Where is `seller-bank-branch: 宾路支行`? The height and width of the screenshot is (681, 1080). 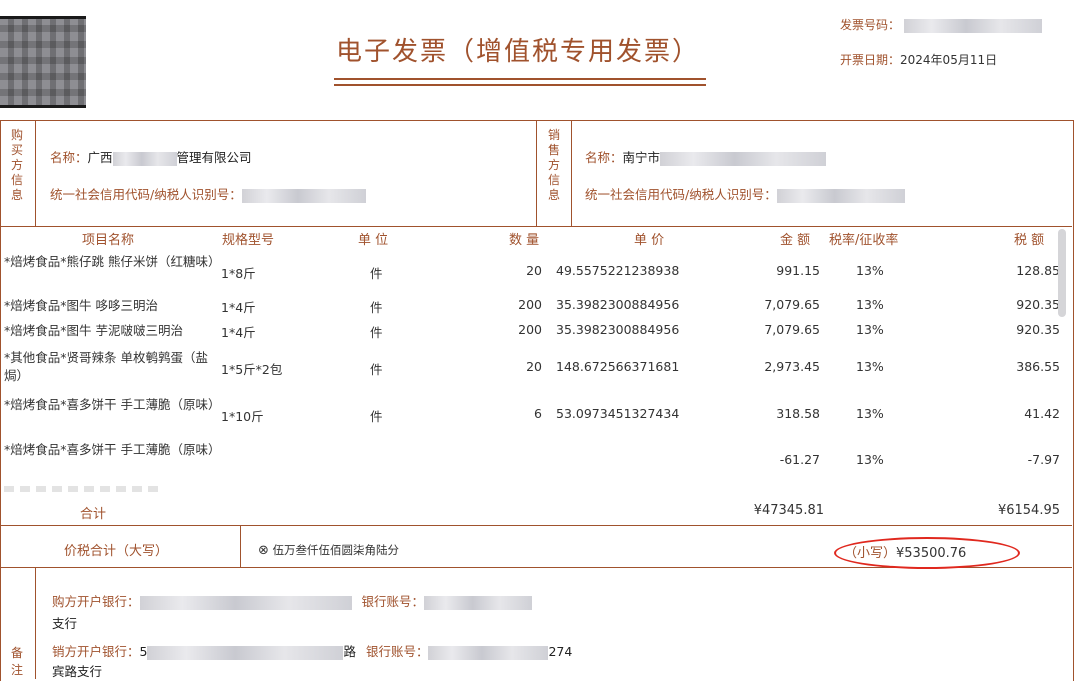
seller-bank-branch: 宾路支行 is located at coordinates (77, 671).